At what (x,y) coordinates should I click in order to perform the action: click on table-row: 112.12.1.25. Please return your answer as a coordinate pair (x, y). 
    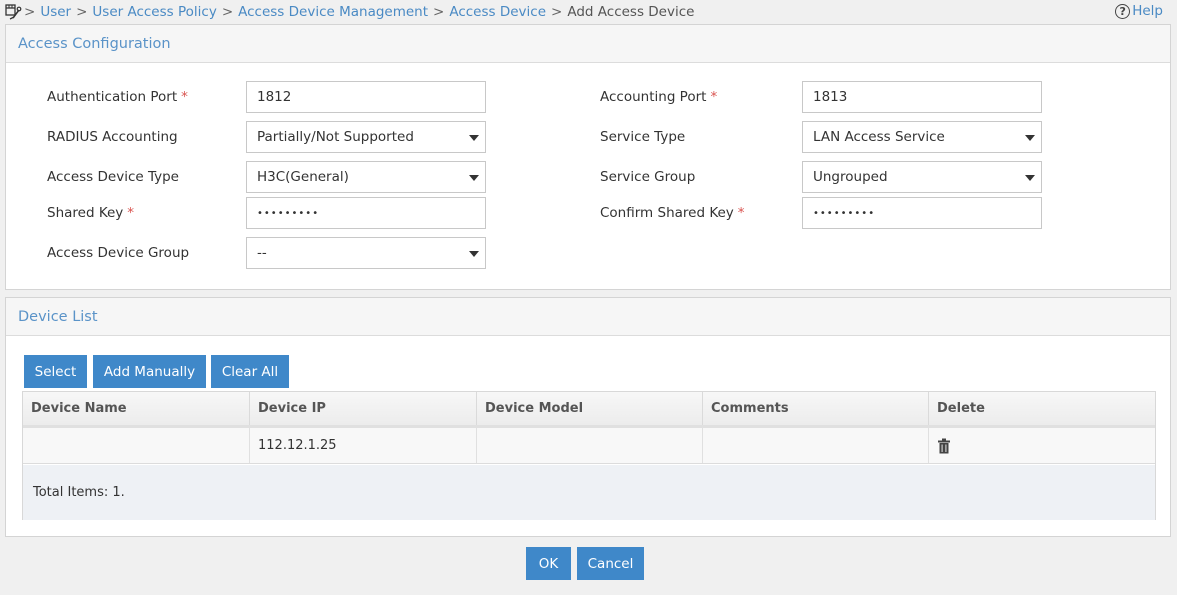
    Looking at the image, I should click on (589, 446).